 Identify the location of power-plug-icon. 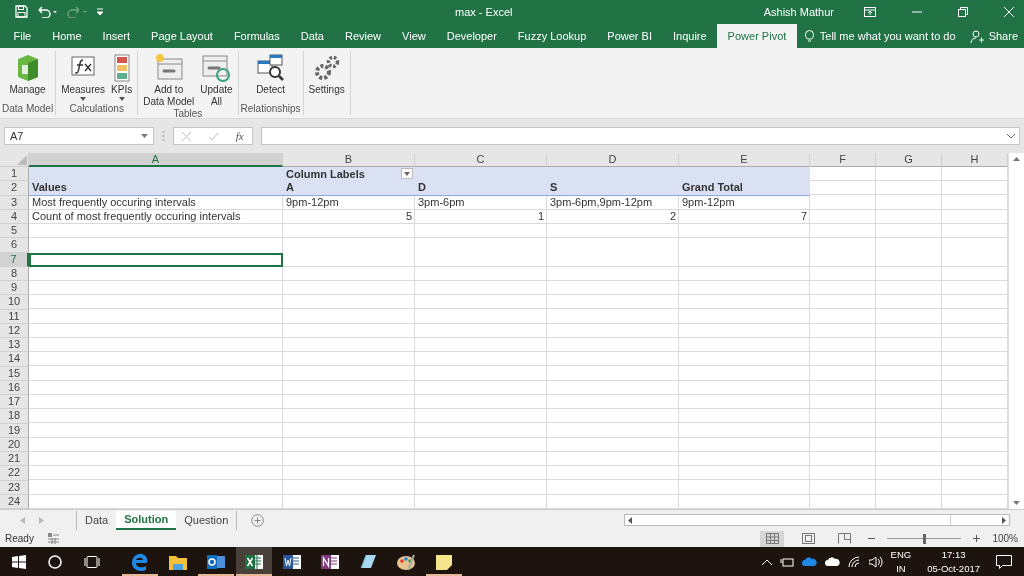
(786, 561).